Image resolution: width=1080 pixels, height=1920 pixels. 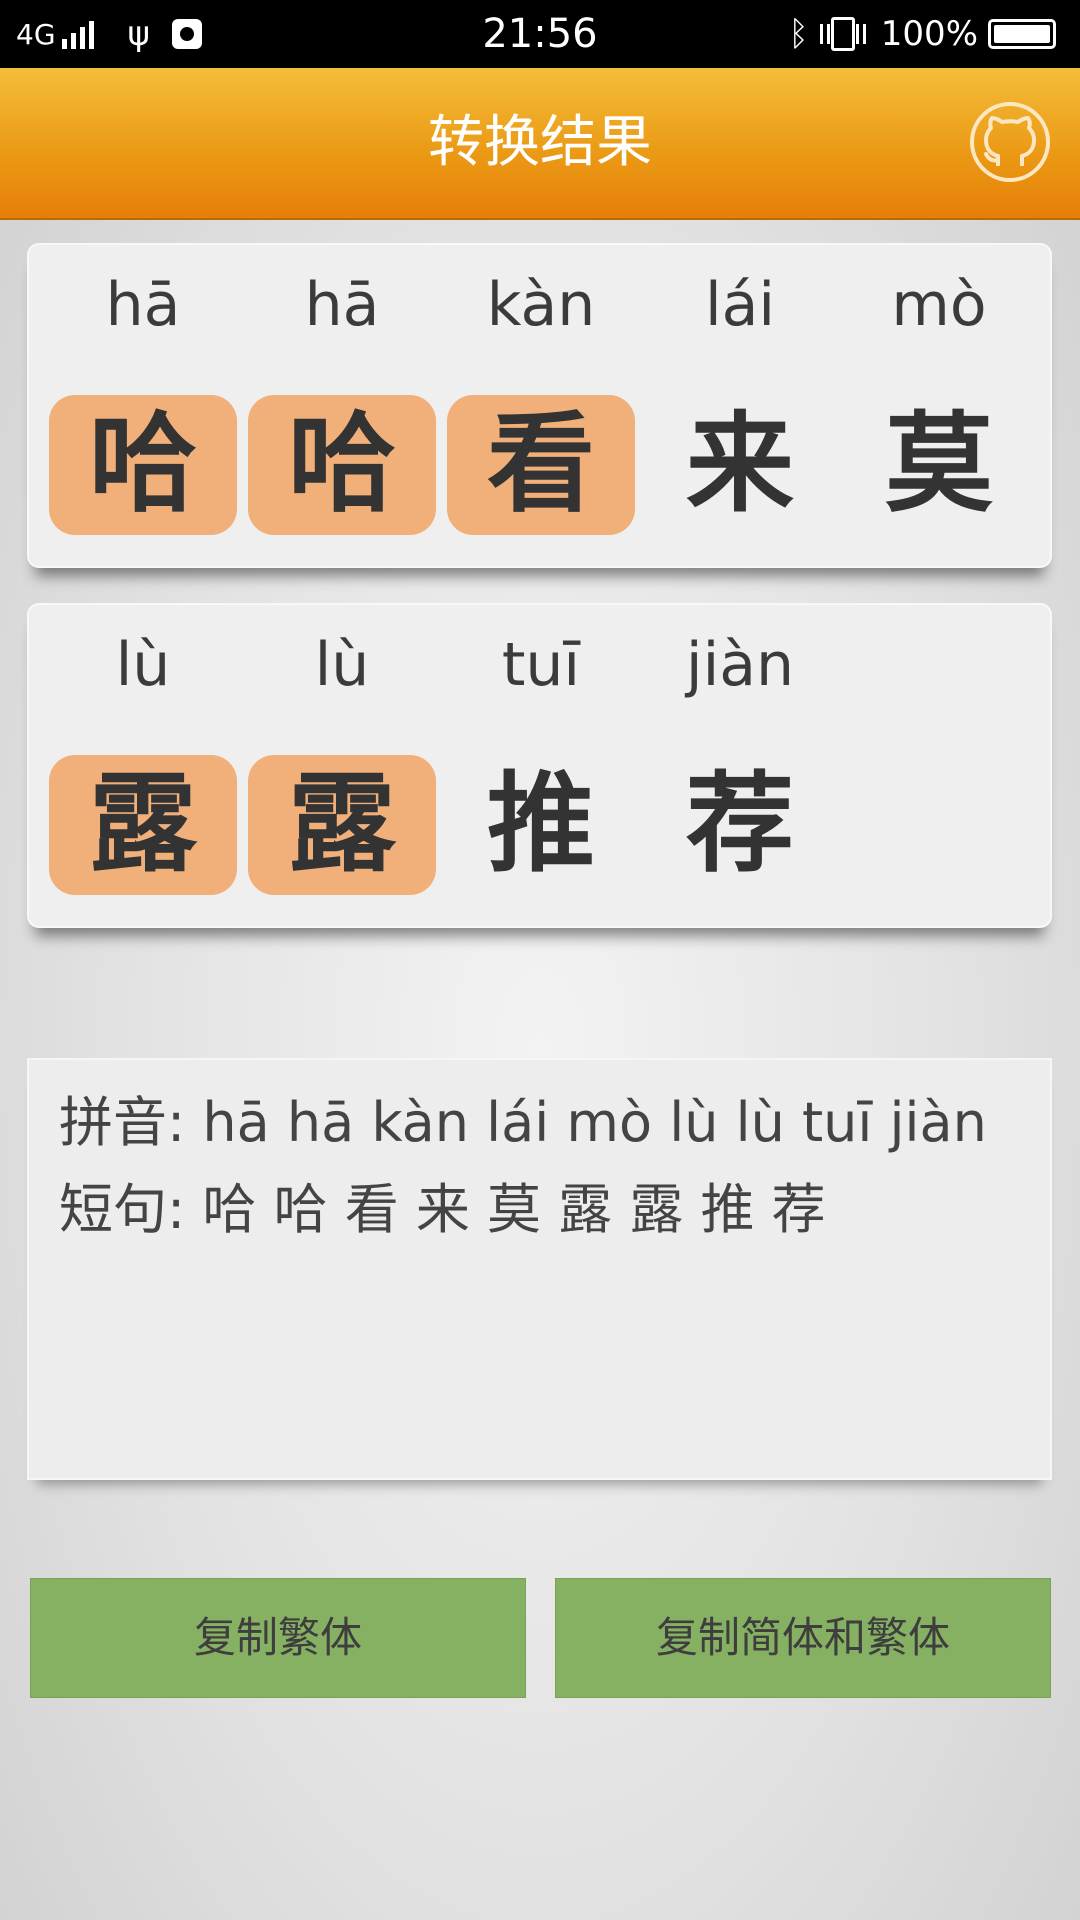 I want to click on char-cell: kàn 看, so click(x=541, y=390).